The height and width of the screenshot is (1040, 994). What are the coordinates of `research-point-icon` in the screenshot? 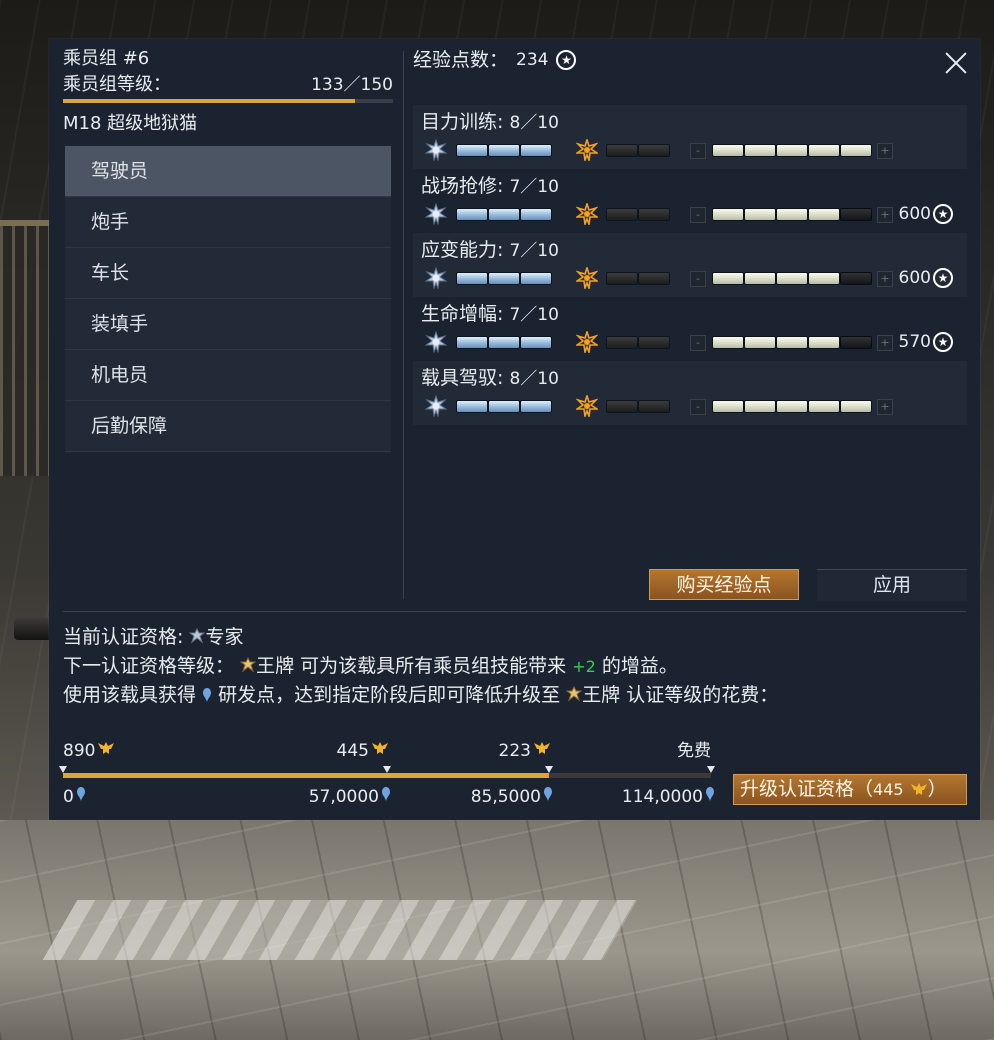 It's located at (548, 797).